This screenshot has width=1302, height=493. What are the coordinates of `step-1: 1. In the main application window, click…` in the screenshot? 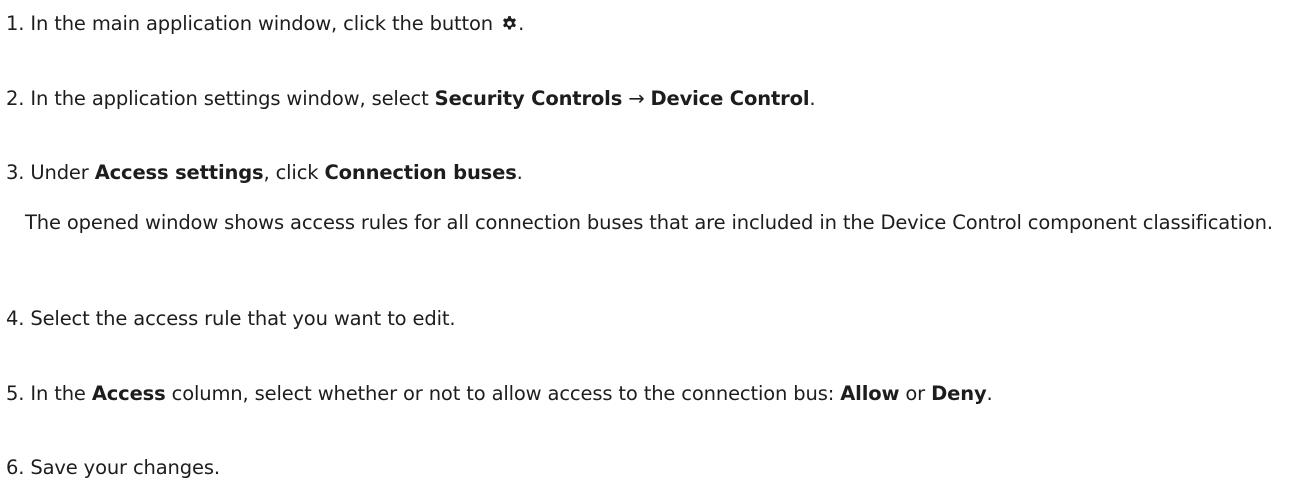 It's located at (265, 24).